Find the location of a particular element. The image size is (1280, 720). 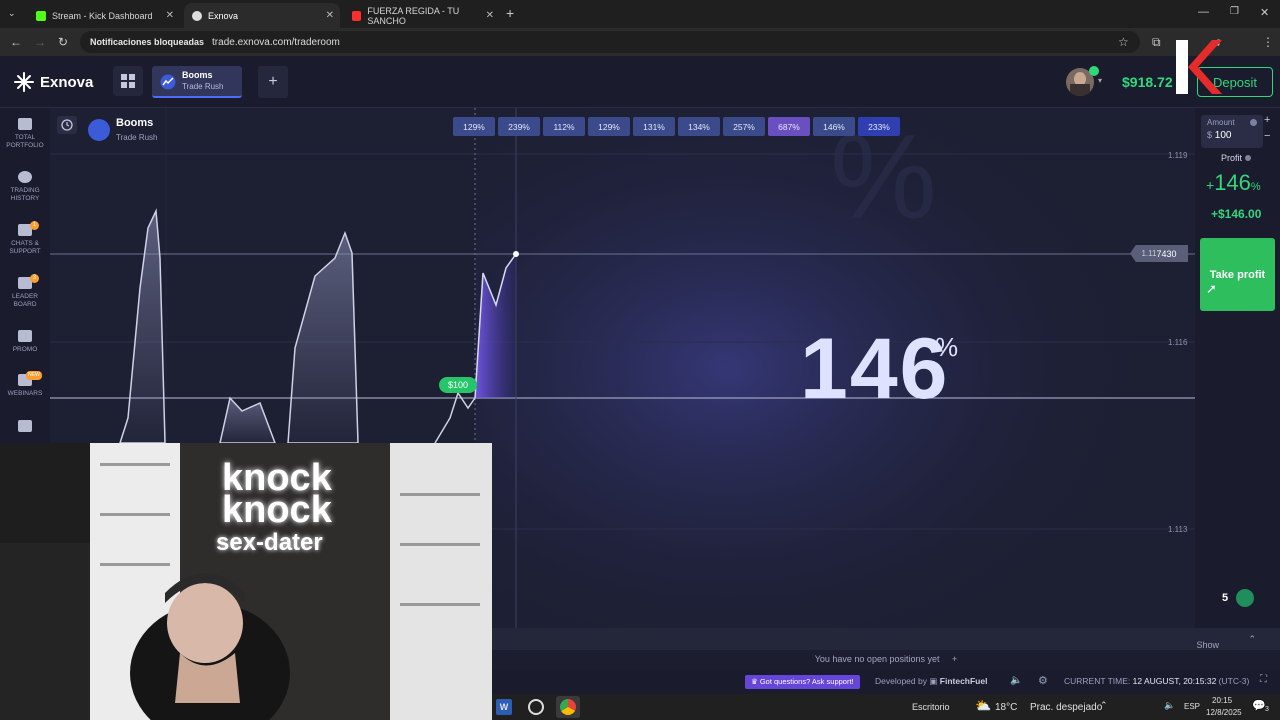

sidebar-item-leaderboard: 3 LEADER BOARD is located at coordinates (25, 291).